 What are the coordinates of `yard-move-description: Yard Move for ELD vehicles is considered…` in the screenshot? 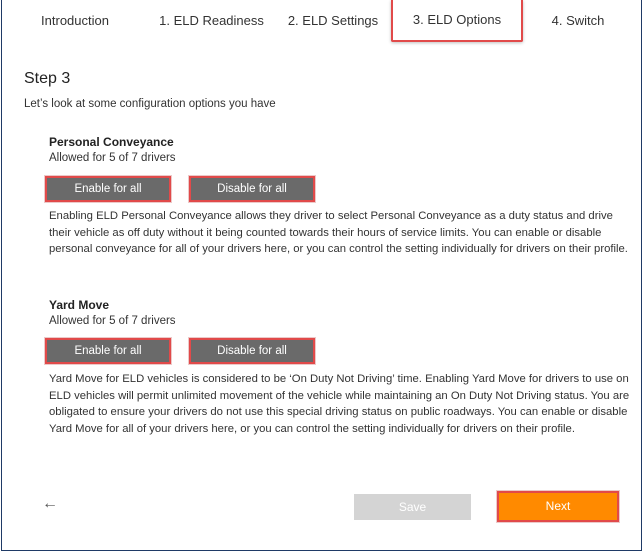 It's located at (339, 404).